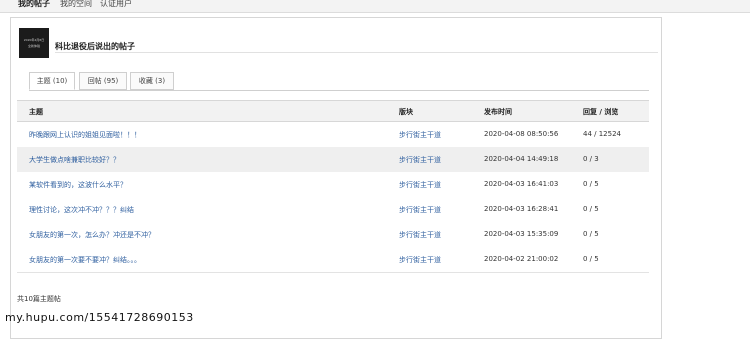 The height and width of the screenshot is (339, 750). I want to click on url-watermark: my.hupu.com/15541728690153, so click(99, 317).